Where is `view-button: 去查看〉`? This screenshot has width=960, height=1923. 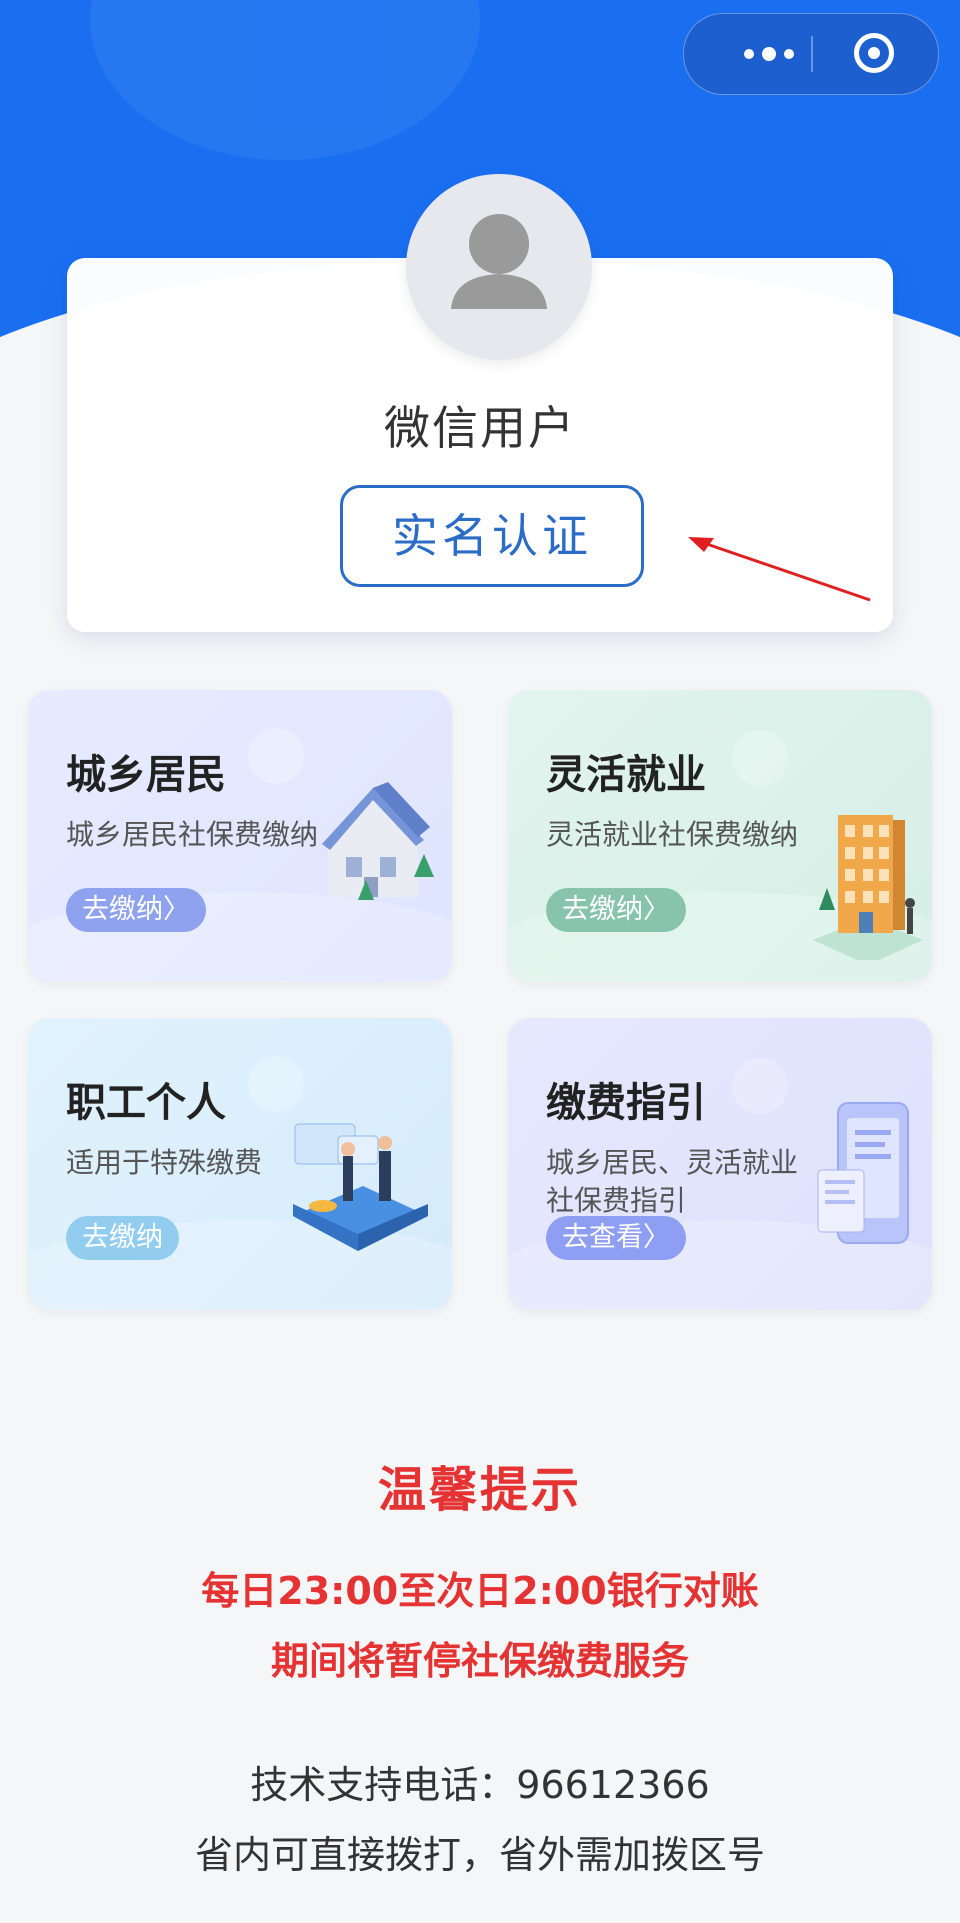
view-button: 去查看〉 is located at coordinates (616, 1238).